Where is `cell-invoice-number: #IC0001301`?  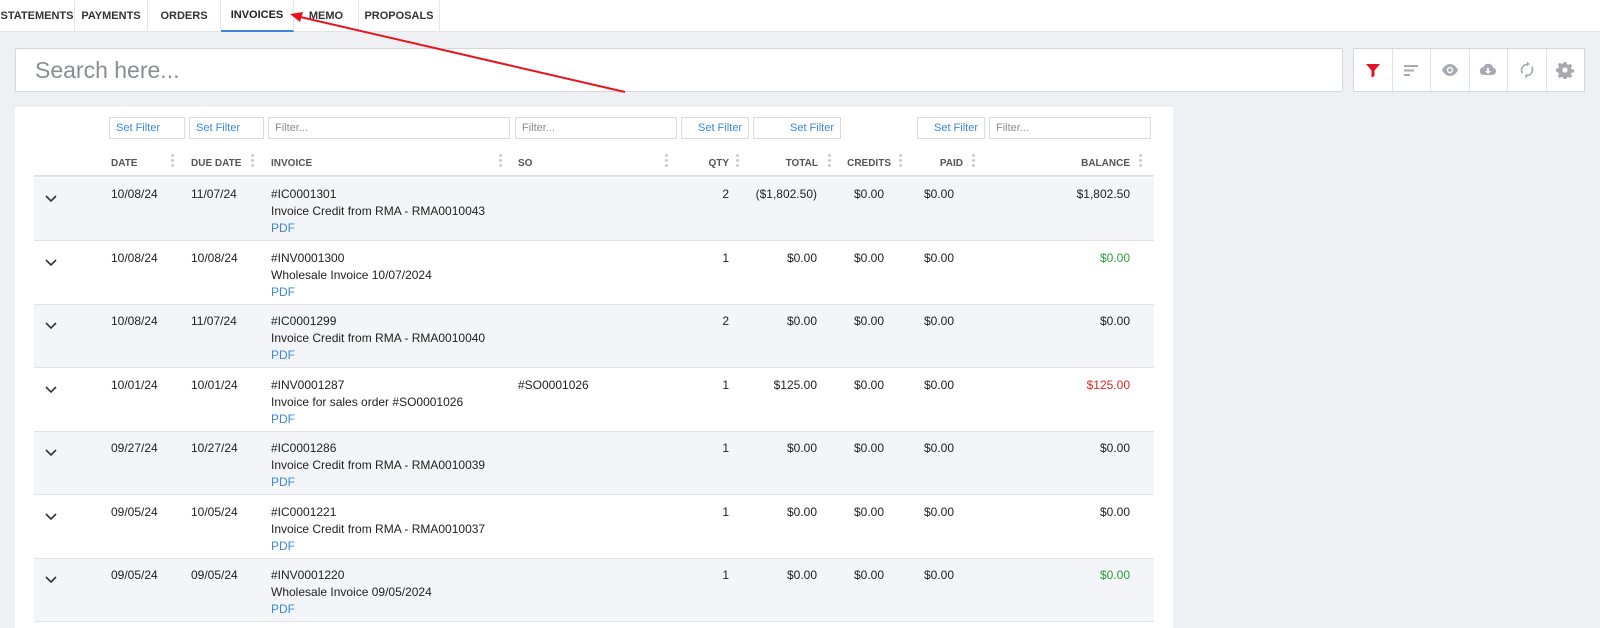 cell-invoice-number: #IC0001301 is located at coordinates (304, 194).